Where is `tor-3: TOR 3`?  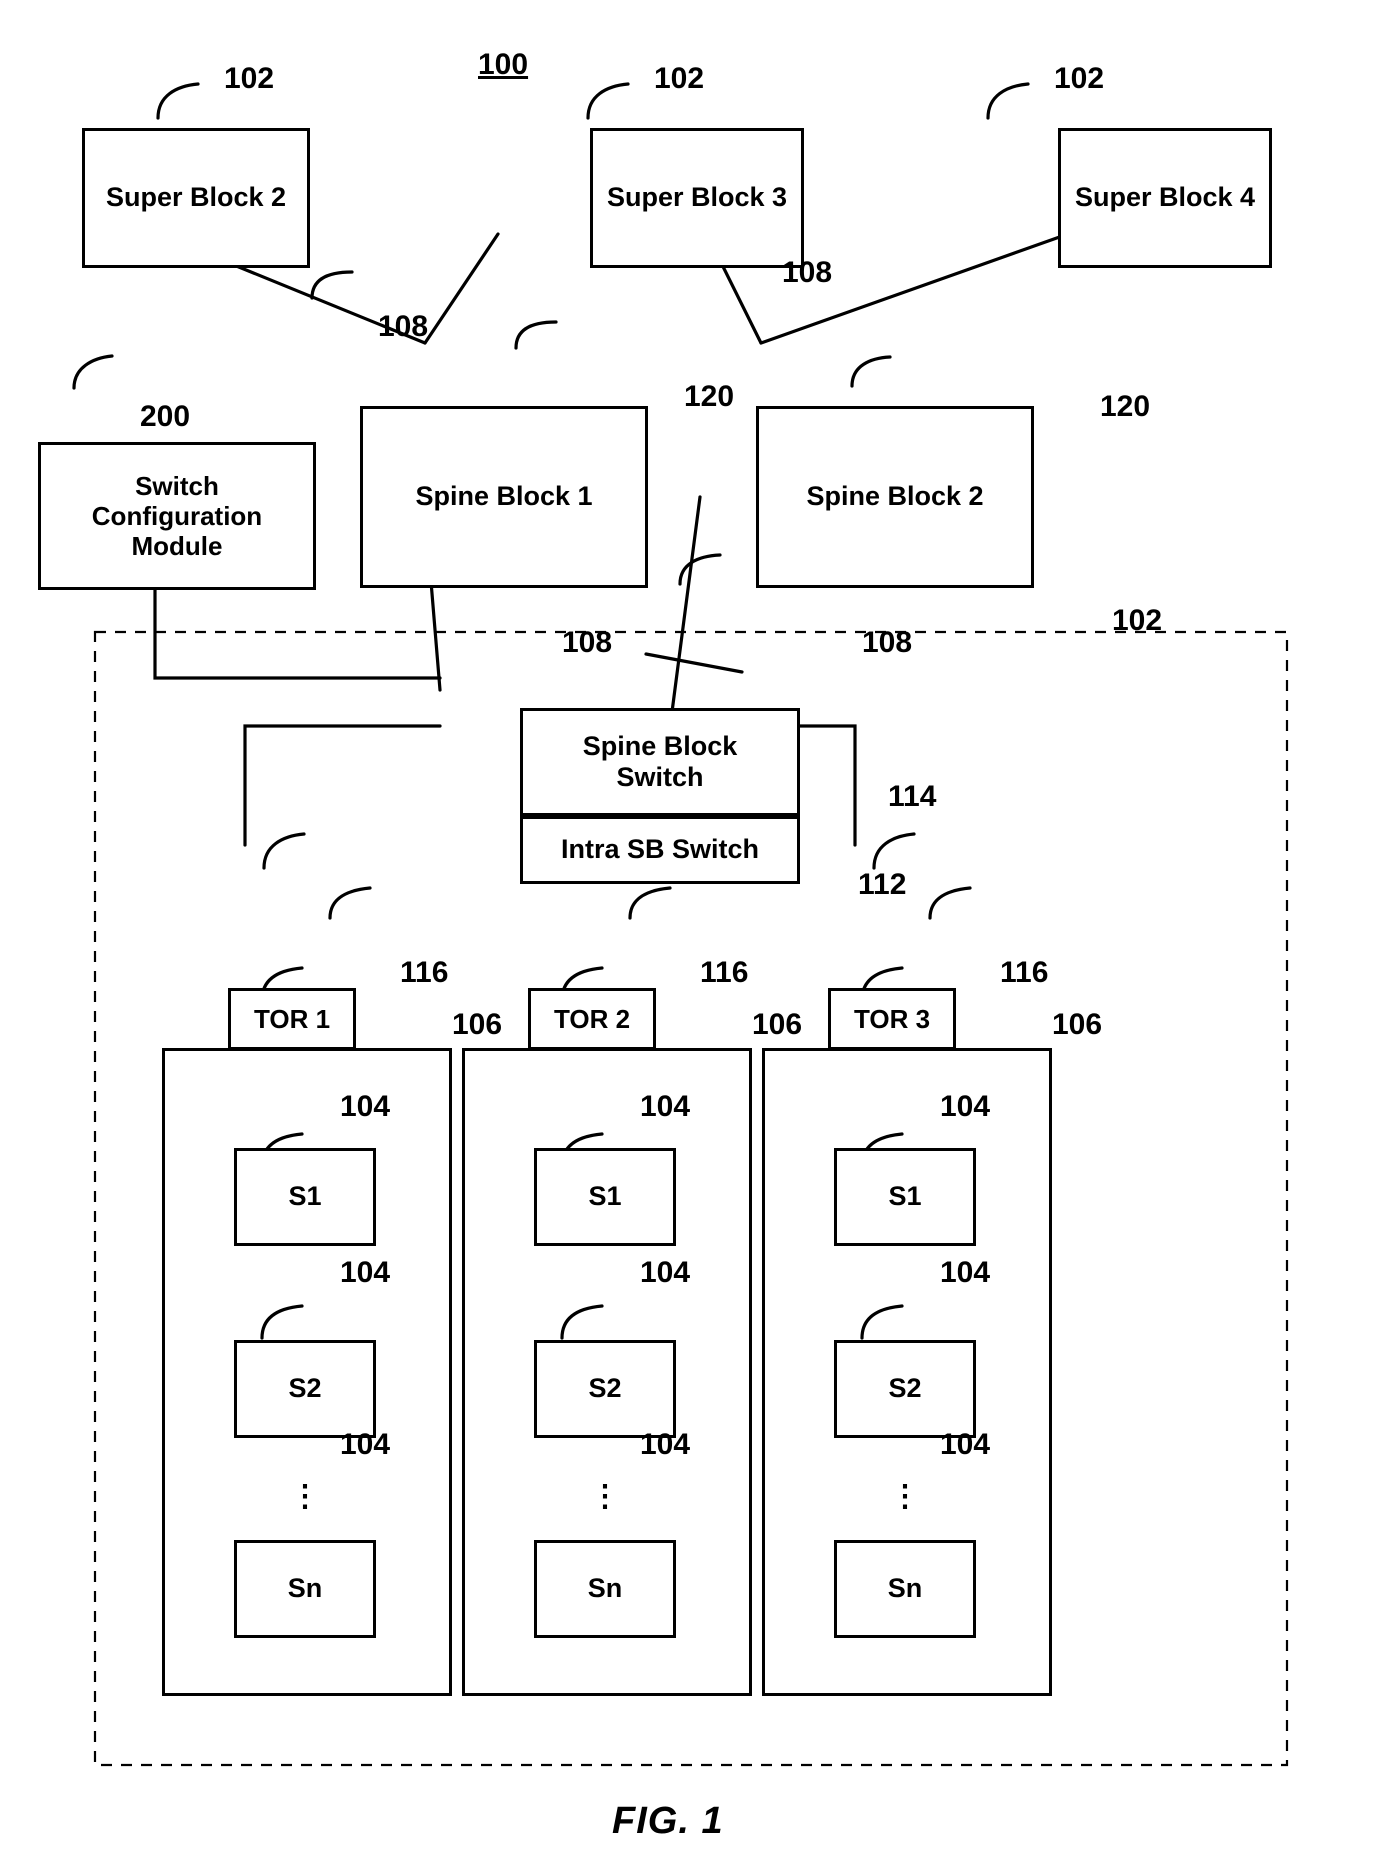
tor-3: TOR 3 is located at coordinates (892, 1019).